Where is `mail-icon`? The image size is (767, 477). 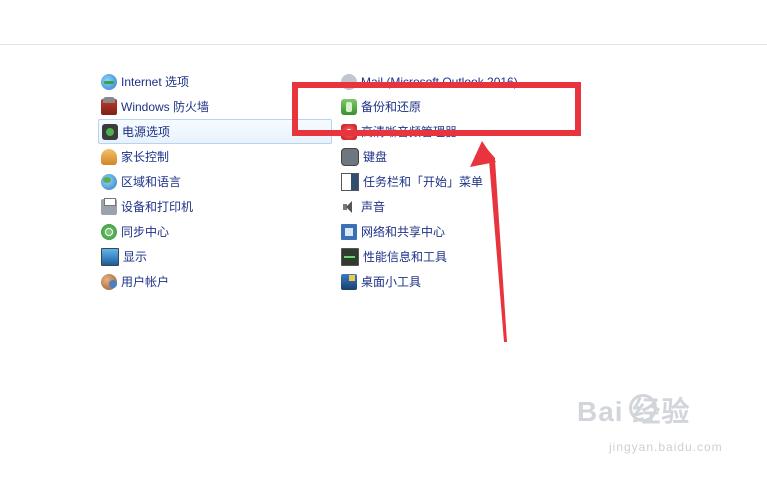 mail-icon is located at coordinates (349, 81).